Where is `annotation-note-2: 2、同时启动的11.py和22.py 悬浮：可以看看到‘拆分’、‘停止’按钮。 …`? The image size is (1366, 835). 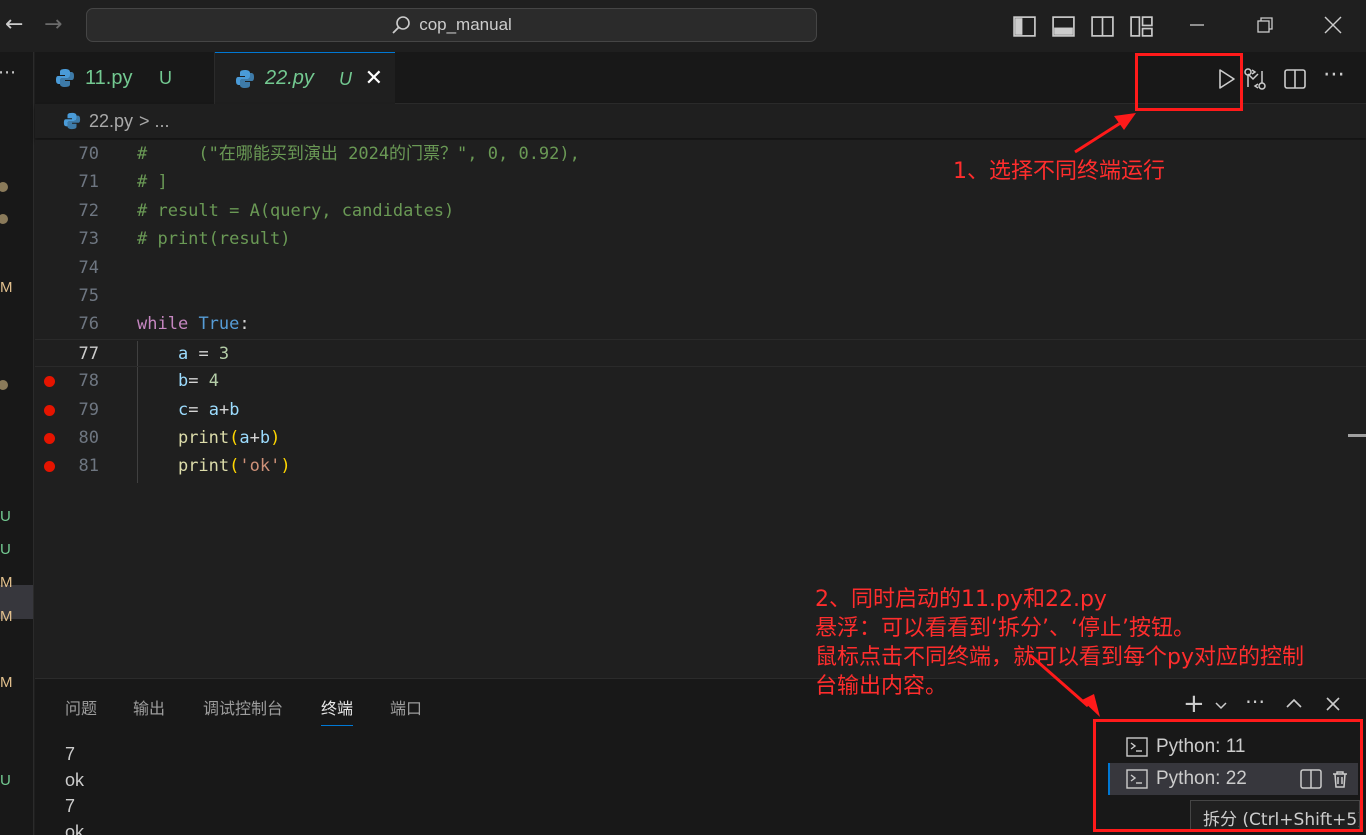 annotation-note-2: 2、同时启动的11.py和22.py 悬浮：可以看看到‘拆分’、‘停止’按钮。 … is located at coordinates (1059, 643).